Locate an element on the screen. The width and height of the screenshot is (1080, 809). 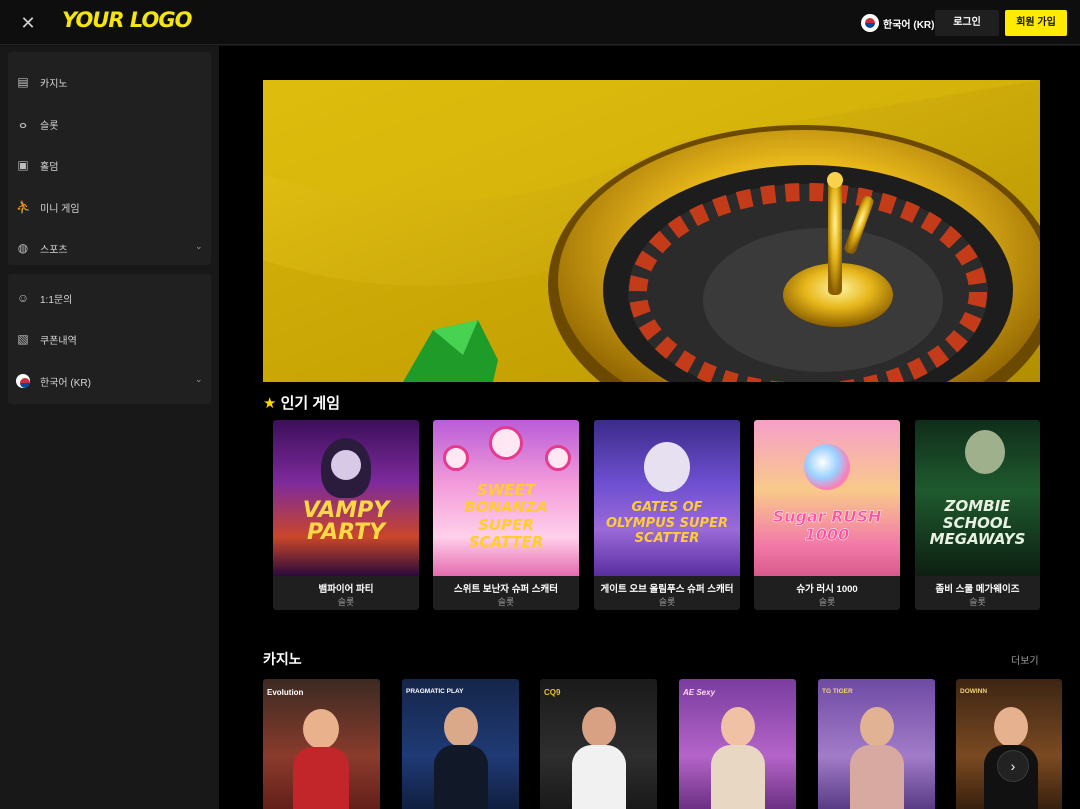
sidebar-item-inquiry: ☺ 1:1문의 is located at coordinates (109, 298).